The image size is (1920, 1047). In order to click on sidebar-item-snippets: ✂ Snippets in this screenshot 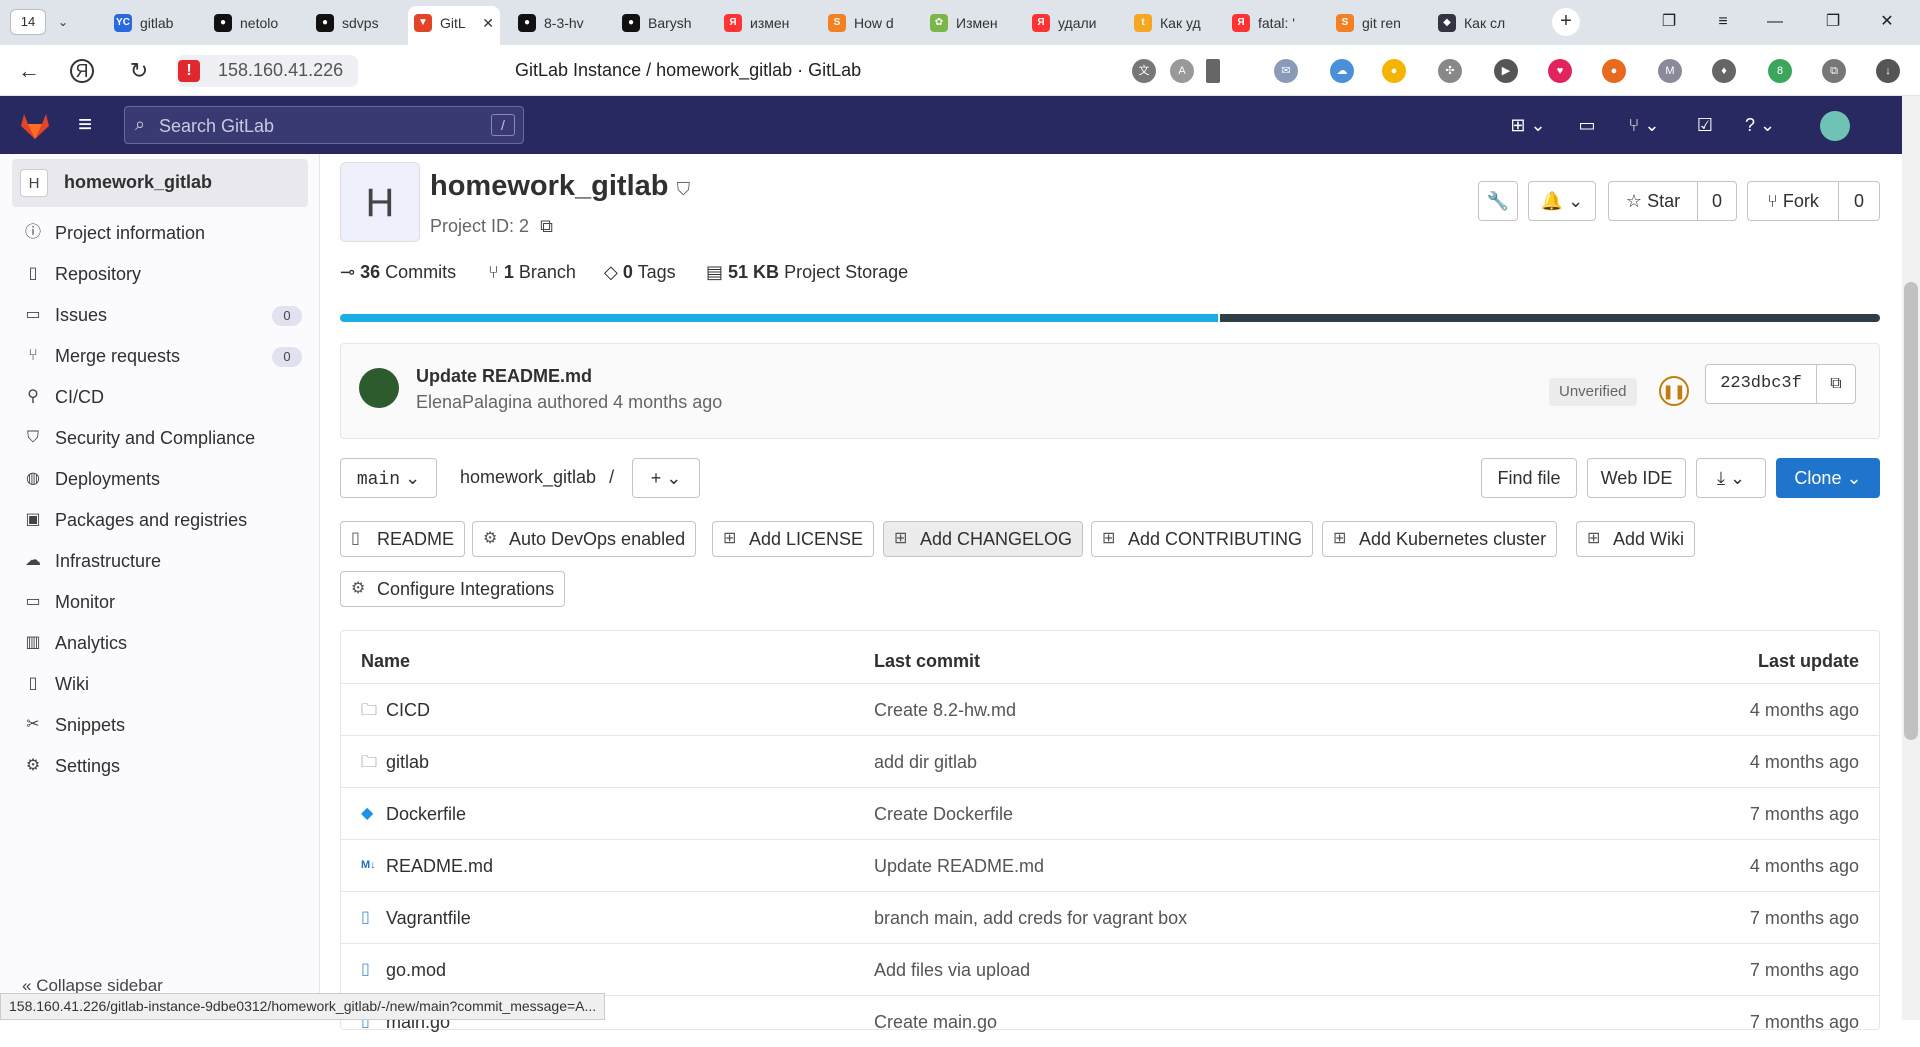, I will do `click(162, 725)`.